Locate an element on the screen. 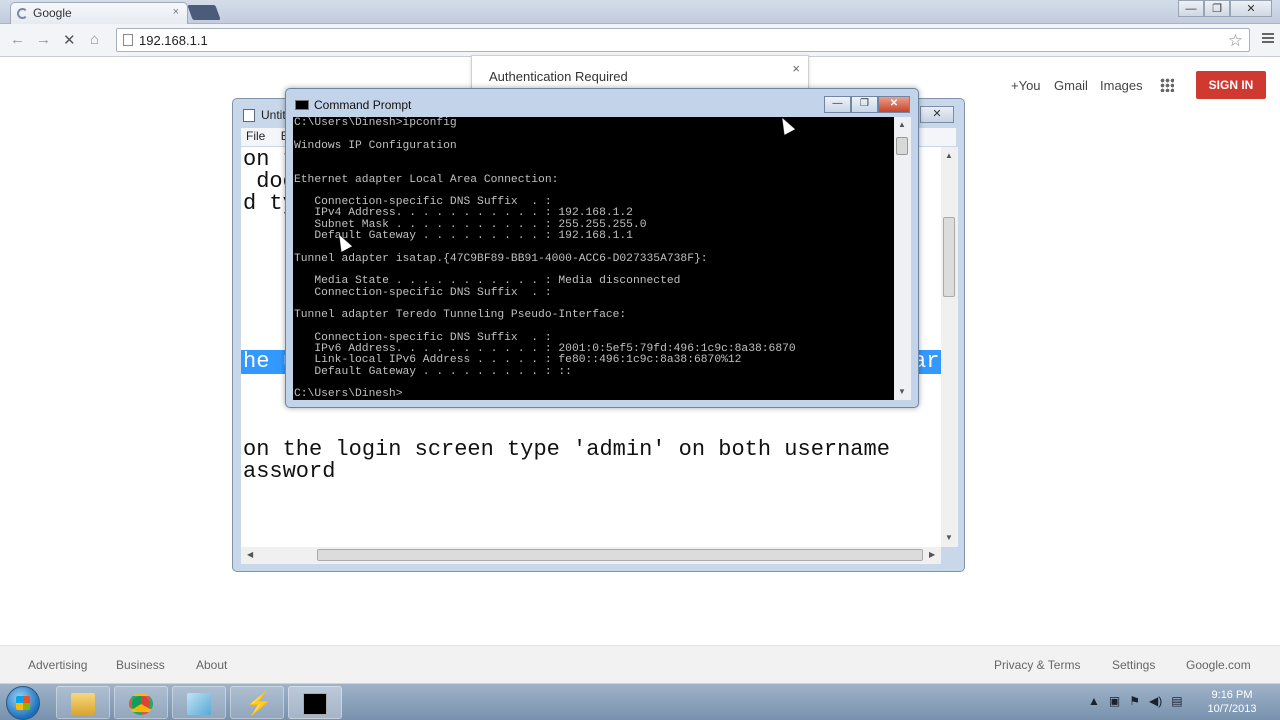 The width and height of the screenshot is (1280, 720). system-tray: ▲ ▣ ⚑ ◀) ▤ is located at coordinates (1135, 701).